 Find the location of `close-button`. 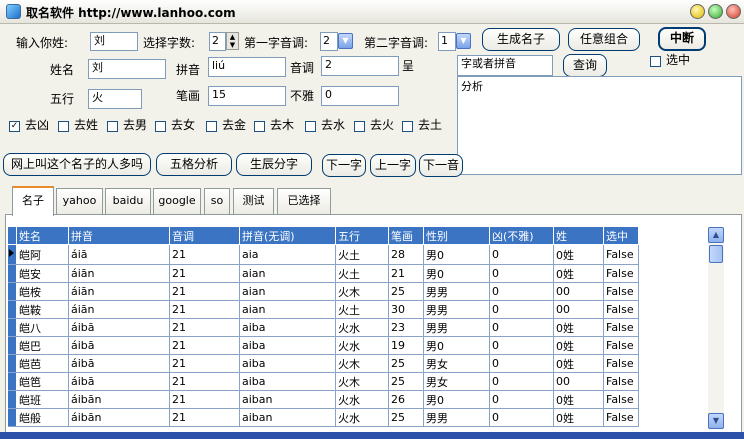

close-button is located at coordinates (733, 11).